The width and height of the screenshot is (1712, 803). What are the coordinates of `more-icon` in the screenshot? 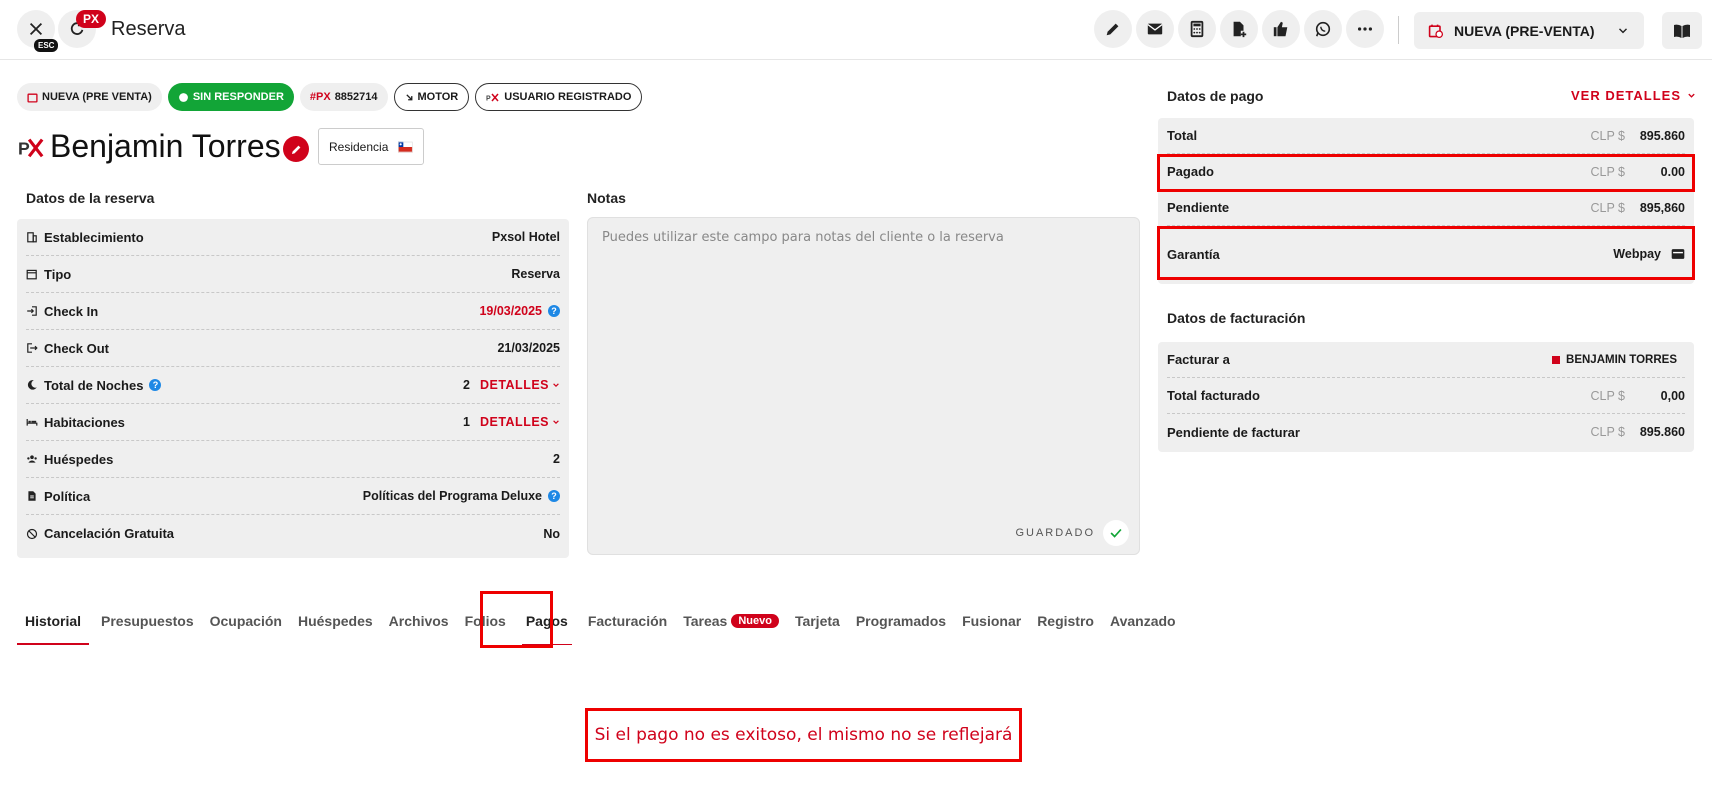 It's located at (1365, 29).